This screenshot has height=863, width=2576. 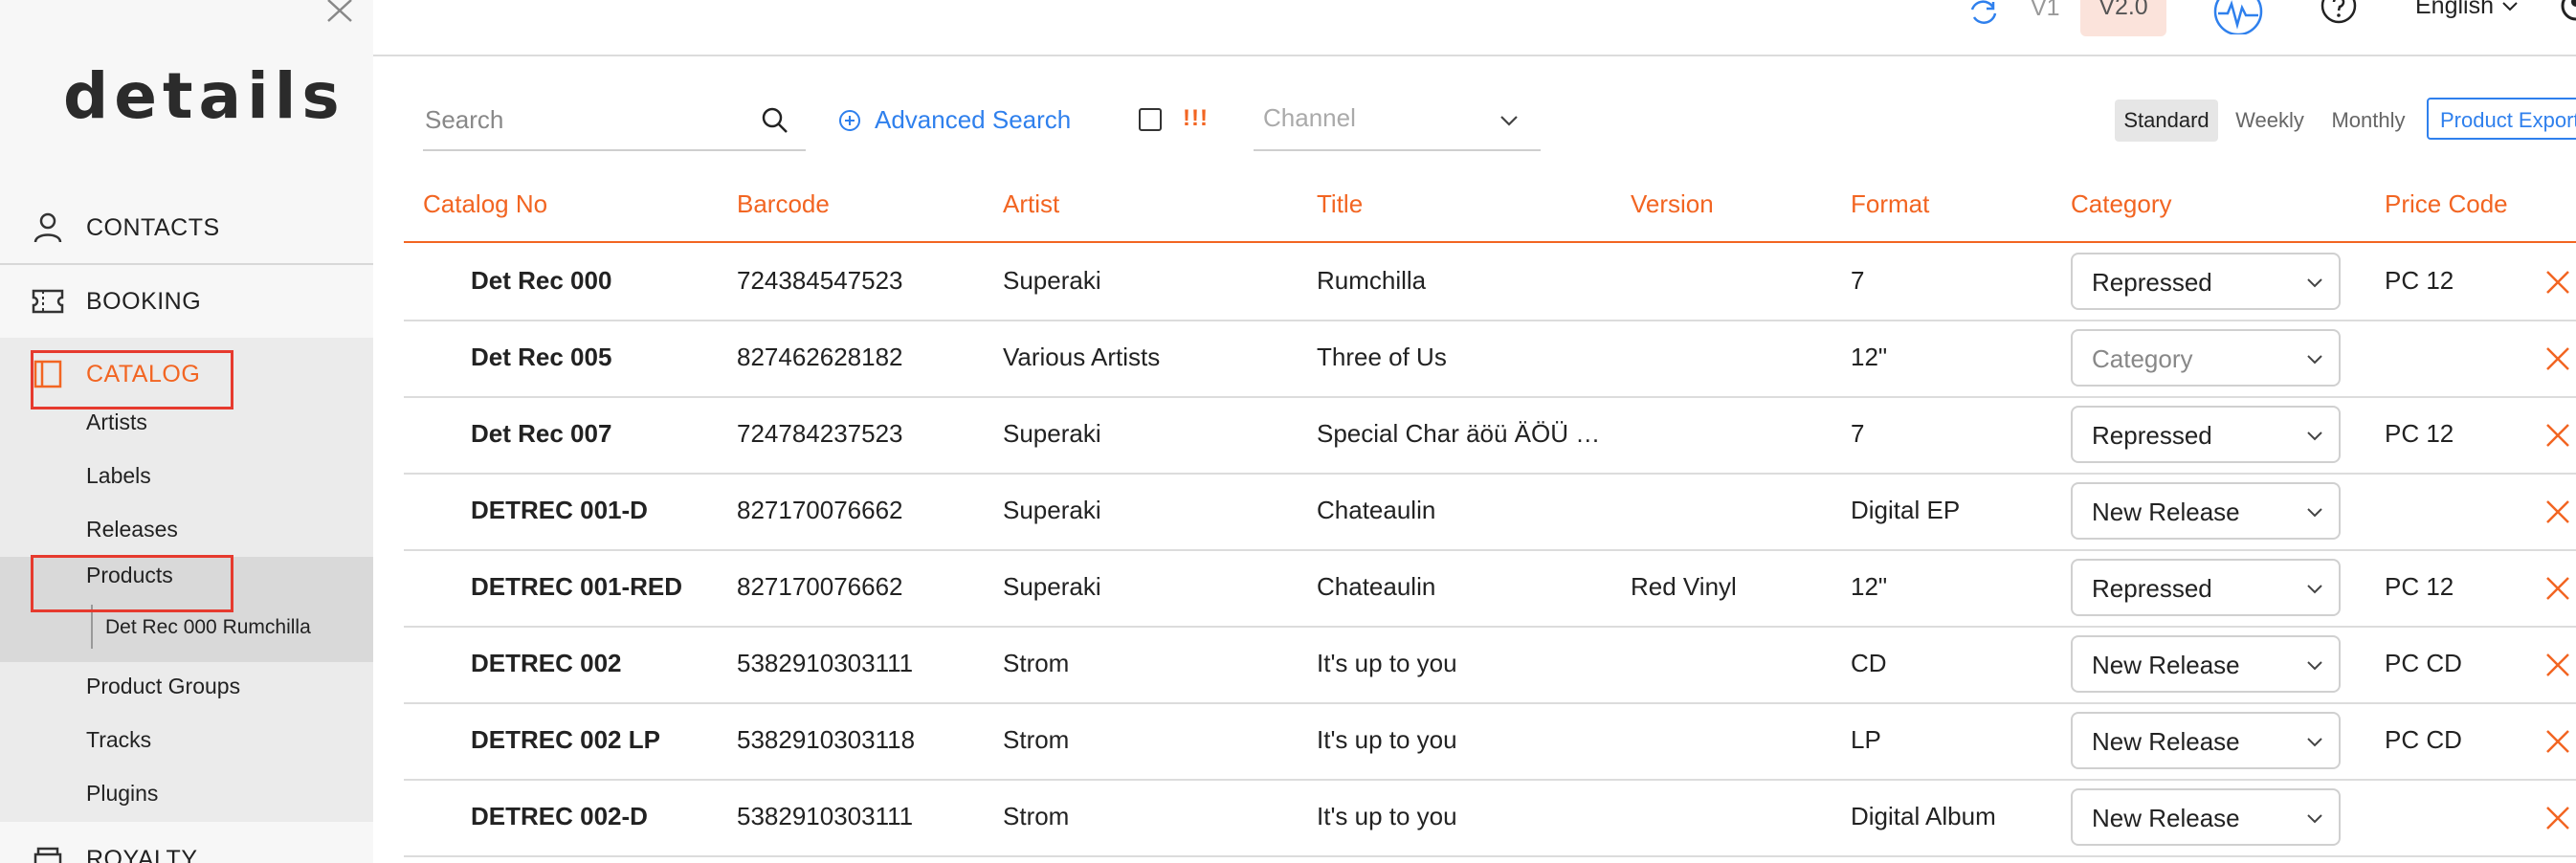 What do you see at coordinates (1906, 510) in the screenshot?
I see `format-cell: Digital EP` at bounding box center [1906, 510].